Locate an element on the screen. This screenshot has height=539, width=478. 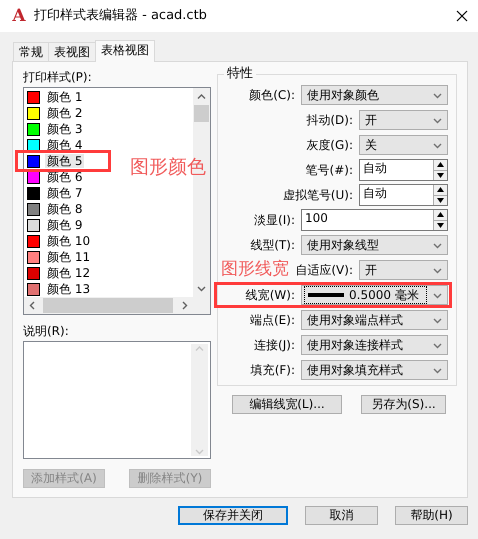
list-item: 颜色 3 is located at coordinates (64, 129).